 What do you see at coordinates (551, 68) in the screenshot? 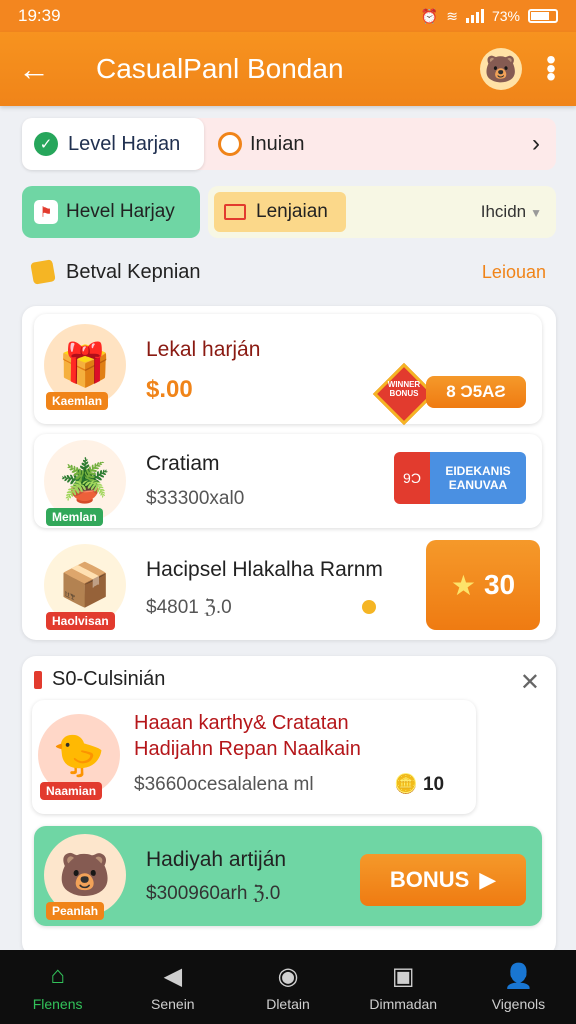
I see `more-vert-icon: • • •` at bounding box center [551, 68].